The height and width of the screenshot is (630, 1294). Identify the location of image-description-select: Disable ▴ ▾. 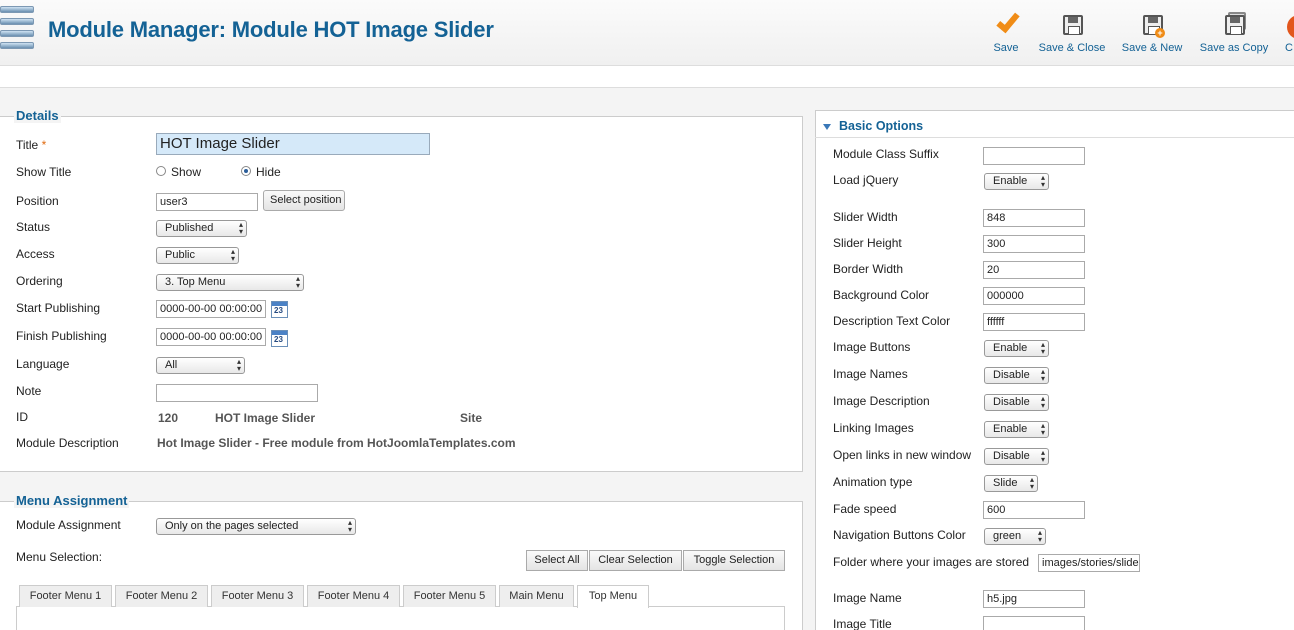
(1016, 402).